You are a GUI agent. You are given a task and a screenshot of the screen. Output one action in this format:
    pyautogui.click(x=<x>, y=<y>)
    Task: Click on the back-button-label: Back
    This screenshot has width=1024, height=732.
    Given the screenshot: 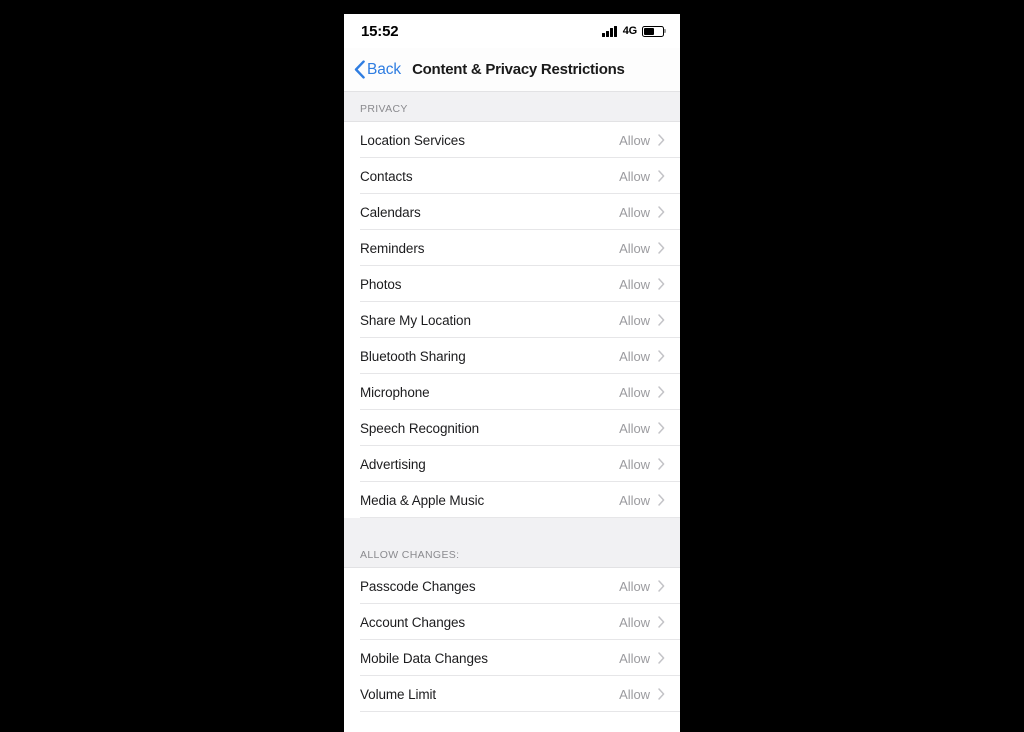 What is the action you would take?
    pyautogui.click(x=384, y=69)
    